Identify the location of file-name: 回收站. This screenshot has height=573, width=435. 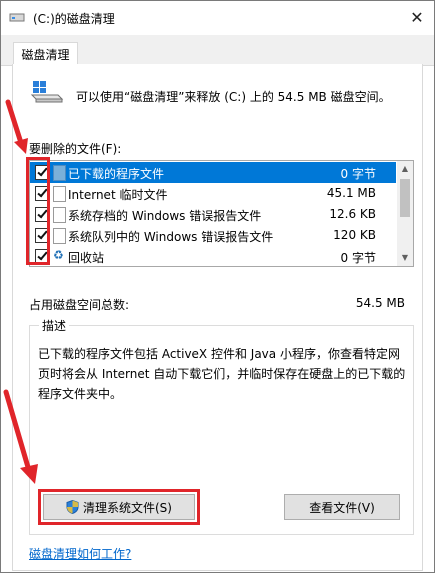
(86, 258).